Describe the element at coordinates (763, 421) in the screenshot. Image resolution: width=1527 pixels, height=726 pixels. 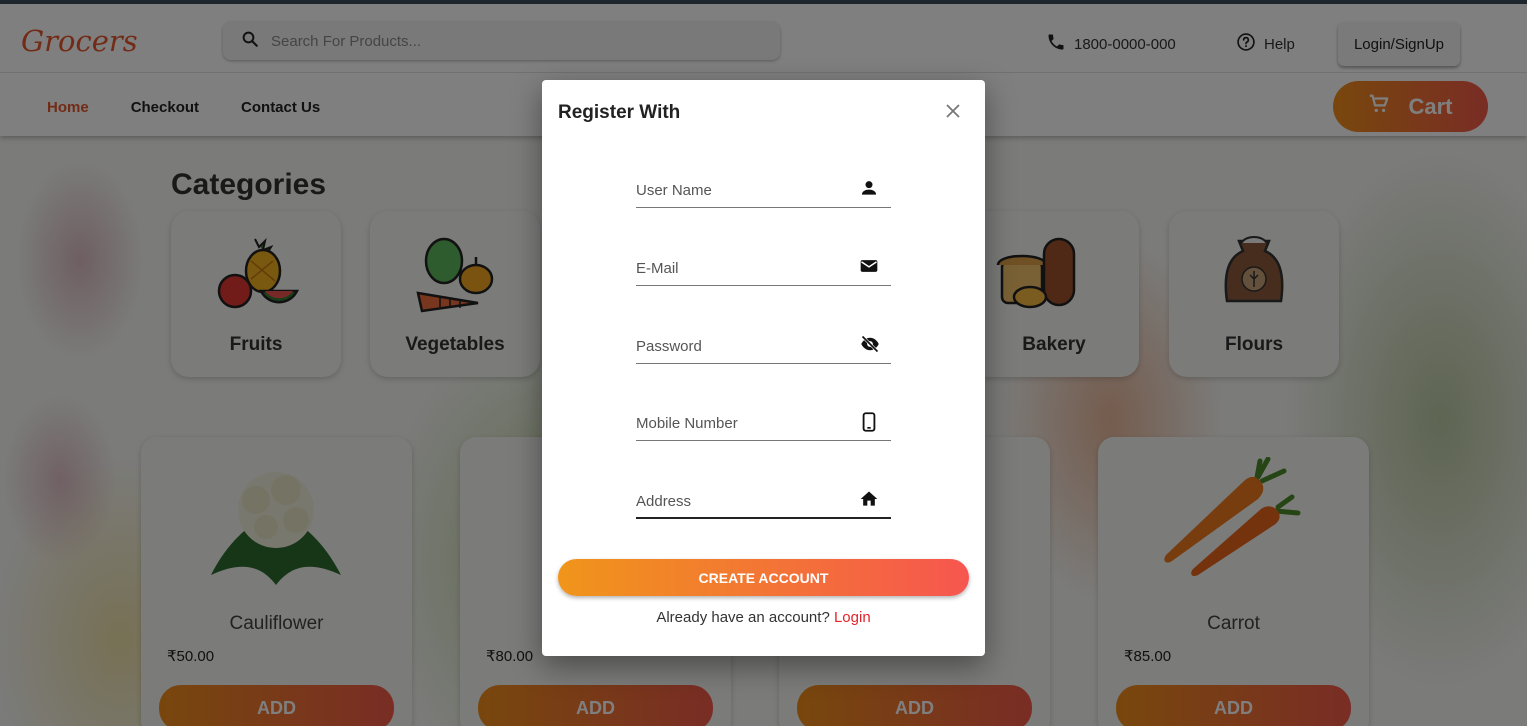
I see `mobile-number-field: Mobile Number` at that location.